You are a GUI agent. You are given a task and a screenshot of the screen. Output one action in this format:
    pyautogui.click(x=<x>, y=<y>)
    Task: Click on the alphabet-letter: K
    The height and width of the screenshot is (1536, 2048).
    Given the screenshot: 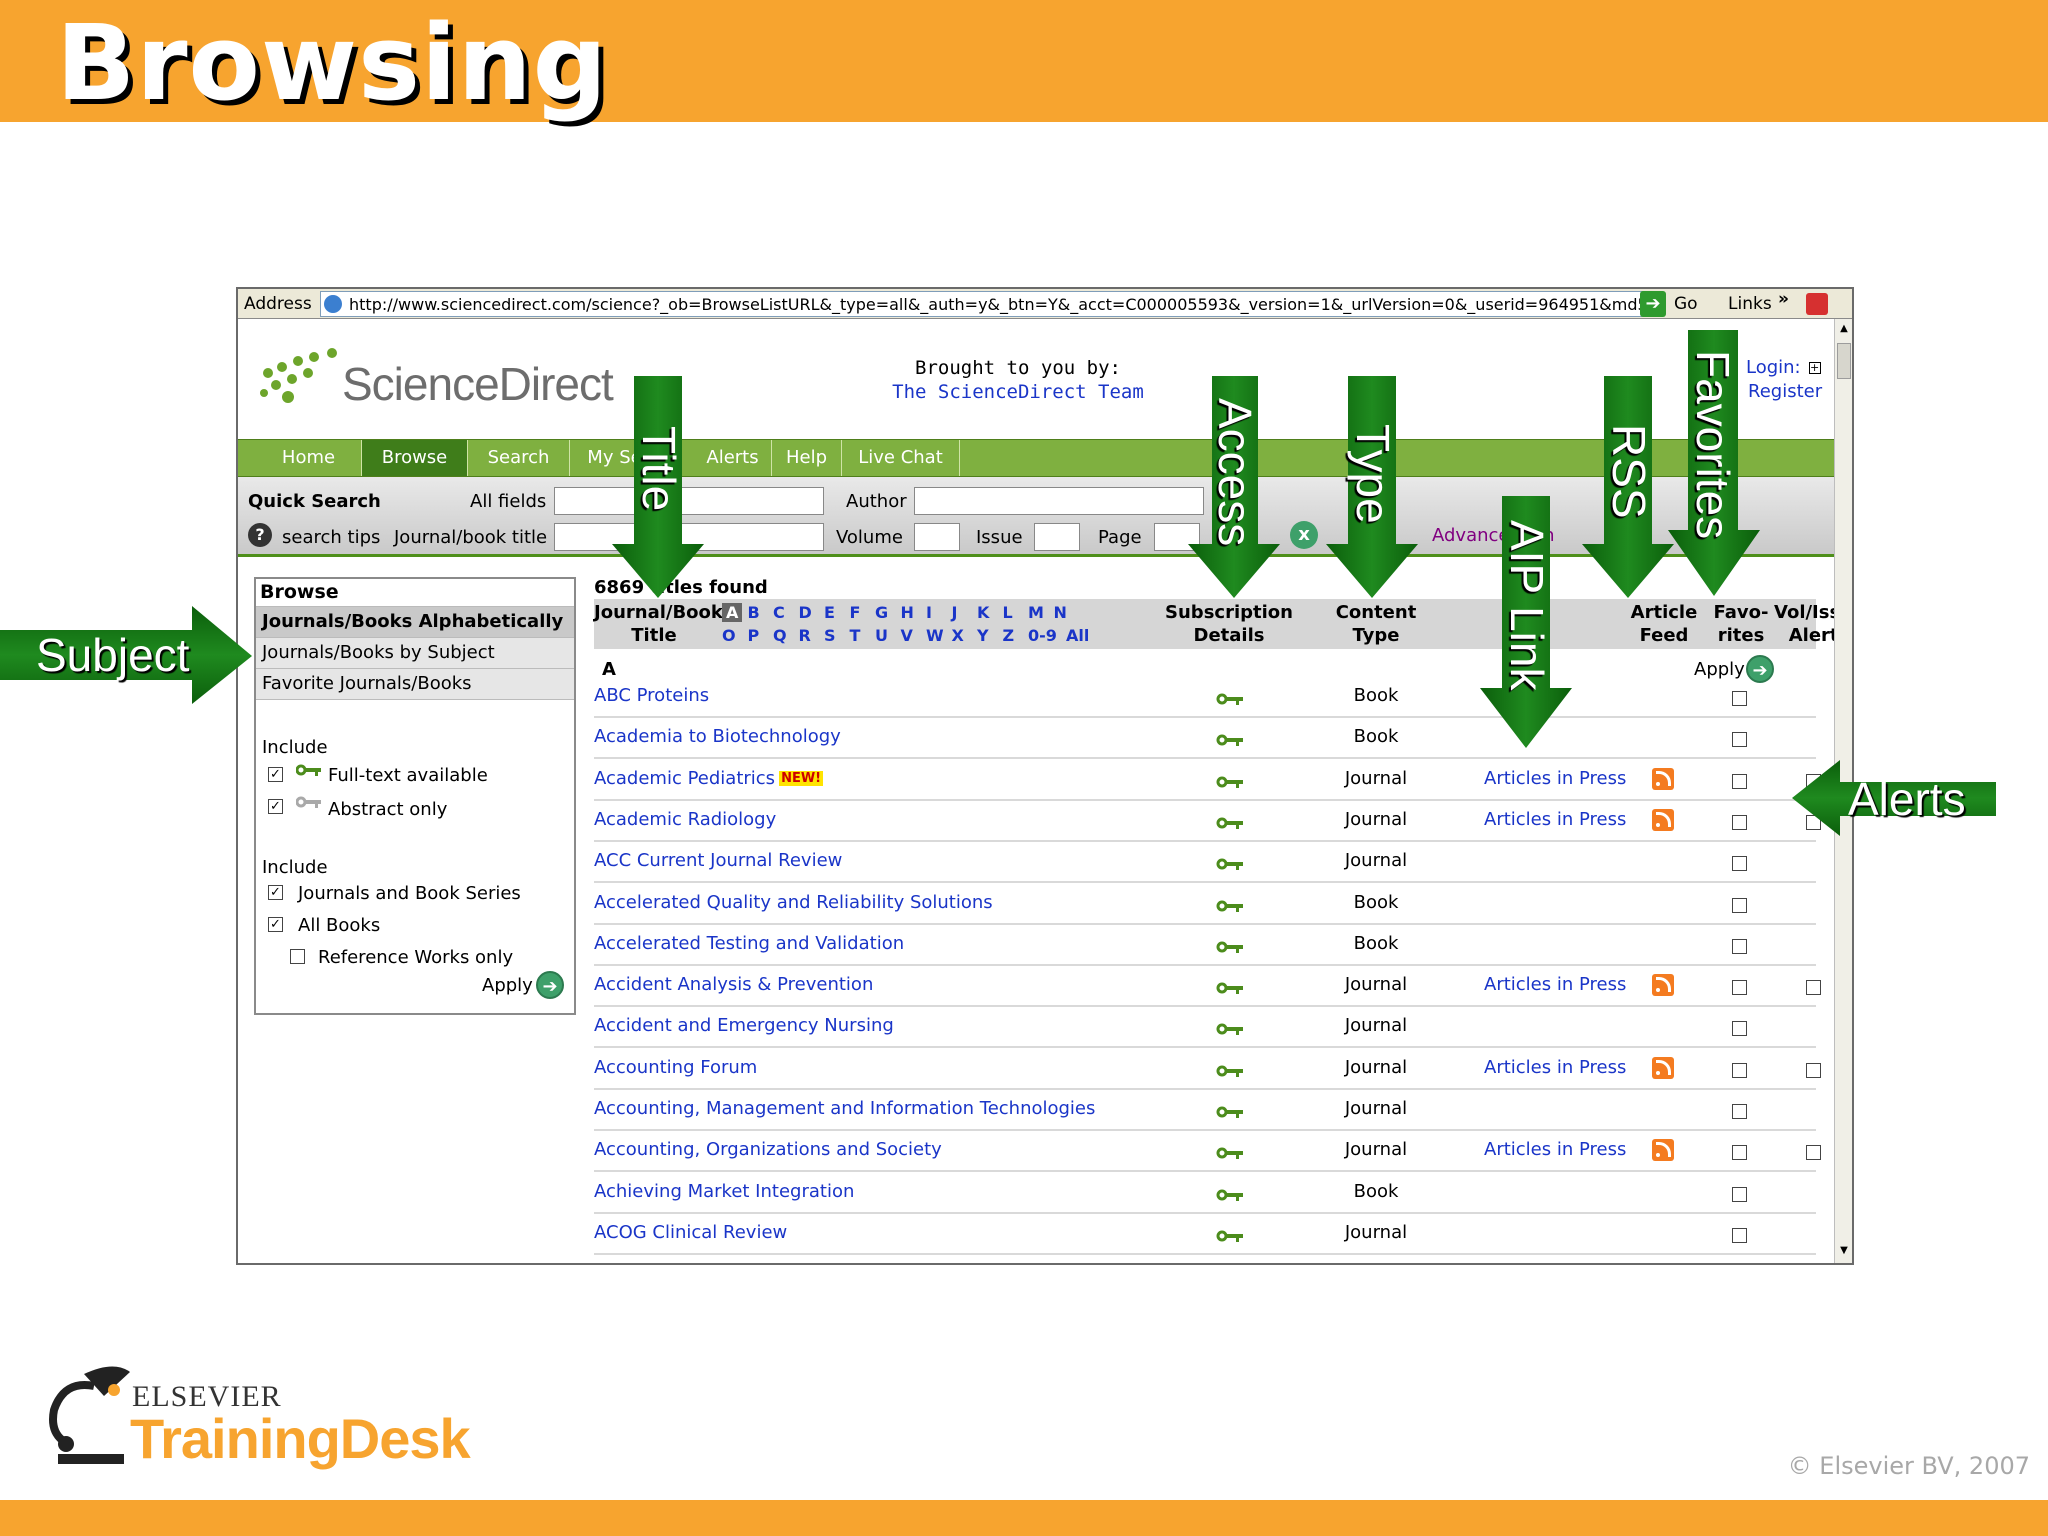 What is the action you would take?
    pyautogui.click(x=983, y=612)
    